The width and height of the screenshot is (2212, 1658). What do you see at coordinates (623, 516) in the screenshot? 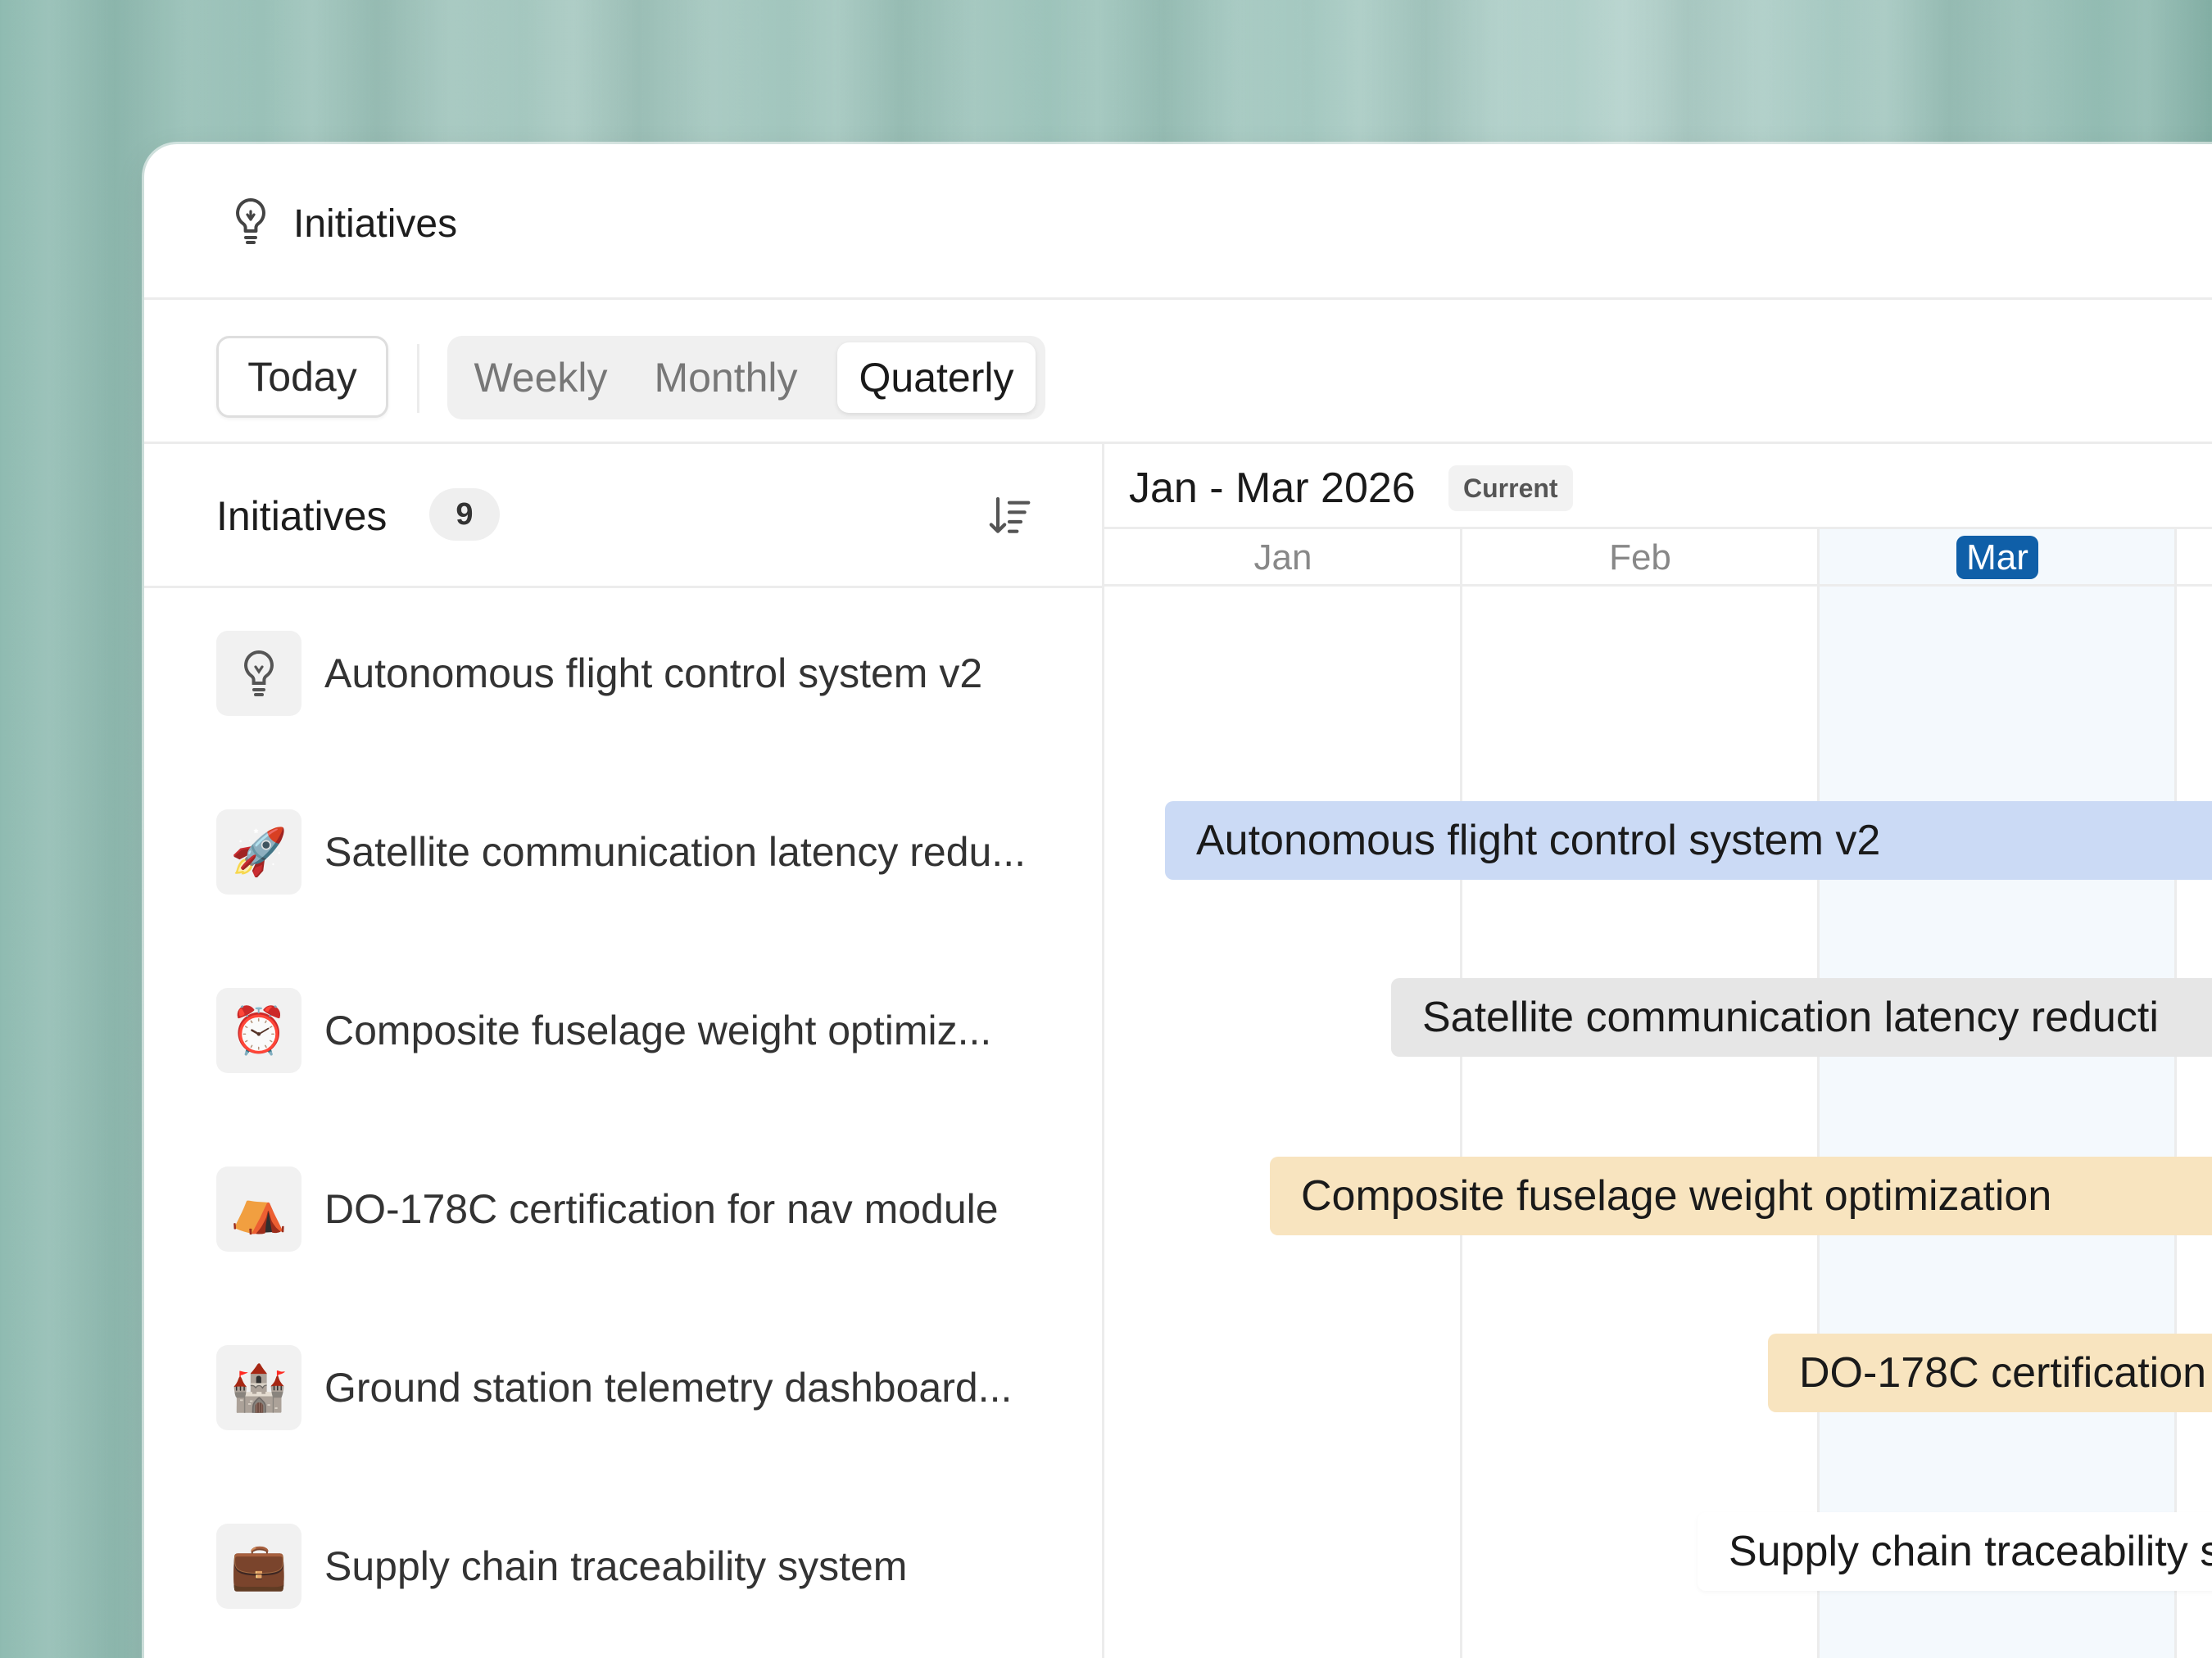
I see `list-header: Initiatives 9` at bounding box center [623, 516].